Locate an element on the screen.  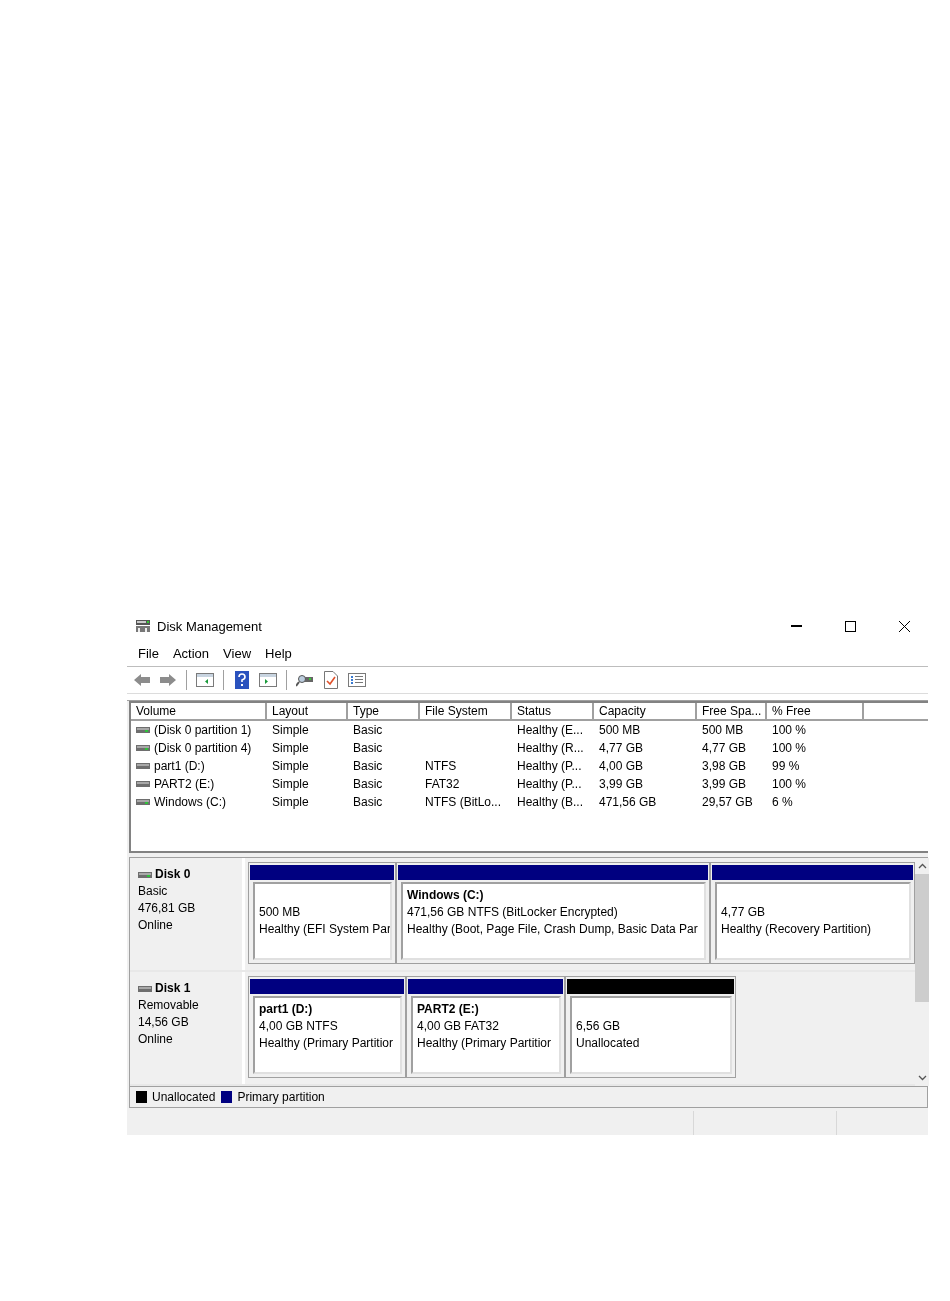
disk-name: Disk 1 is located at coordinates (173, 988).